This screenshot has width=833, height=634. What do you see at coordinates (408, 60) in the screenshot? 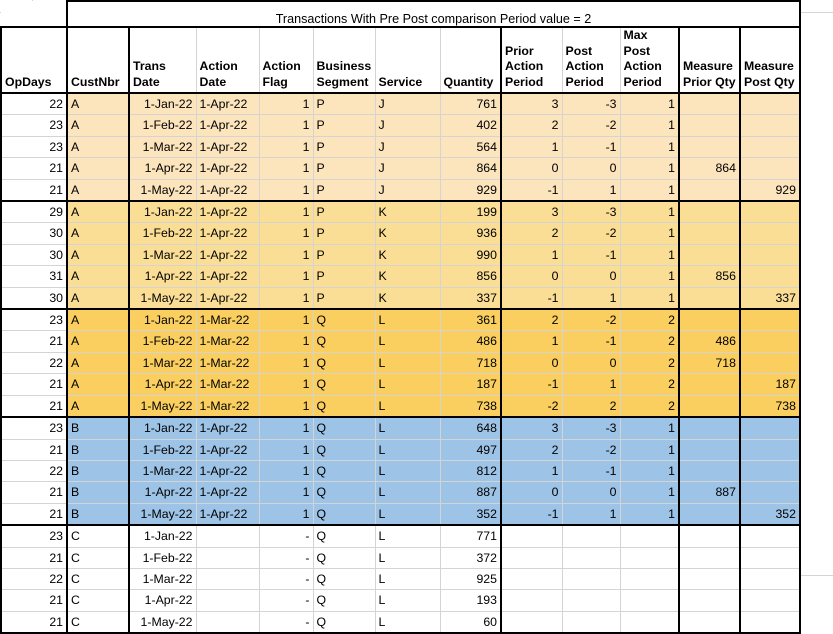
I see `column-header-service: Service` at bounding box center [408, 60].